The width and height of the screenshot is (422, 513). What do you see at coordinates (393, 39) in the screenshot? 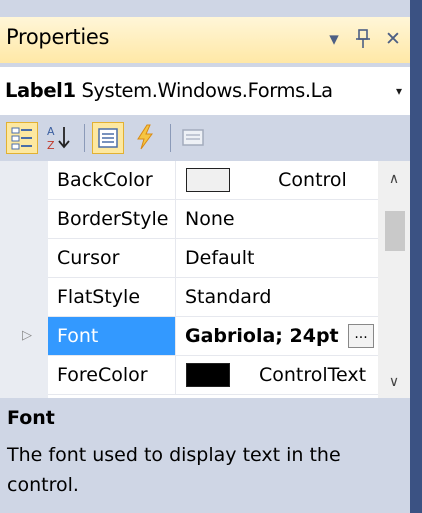
I see `close-icon: ✕` at bounding box center [393, 39].